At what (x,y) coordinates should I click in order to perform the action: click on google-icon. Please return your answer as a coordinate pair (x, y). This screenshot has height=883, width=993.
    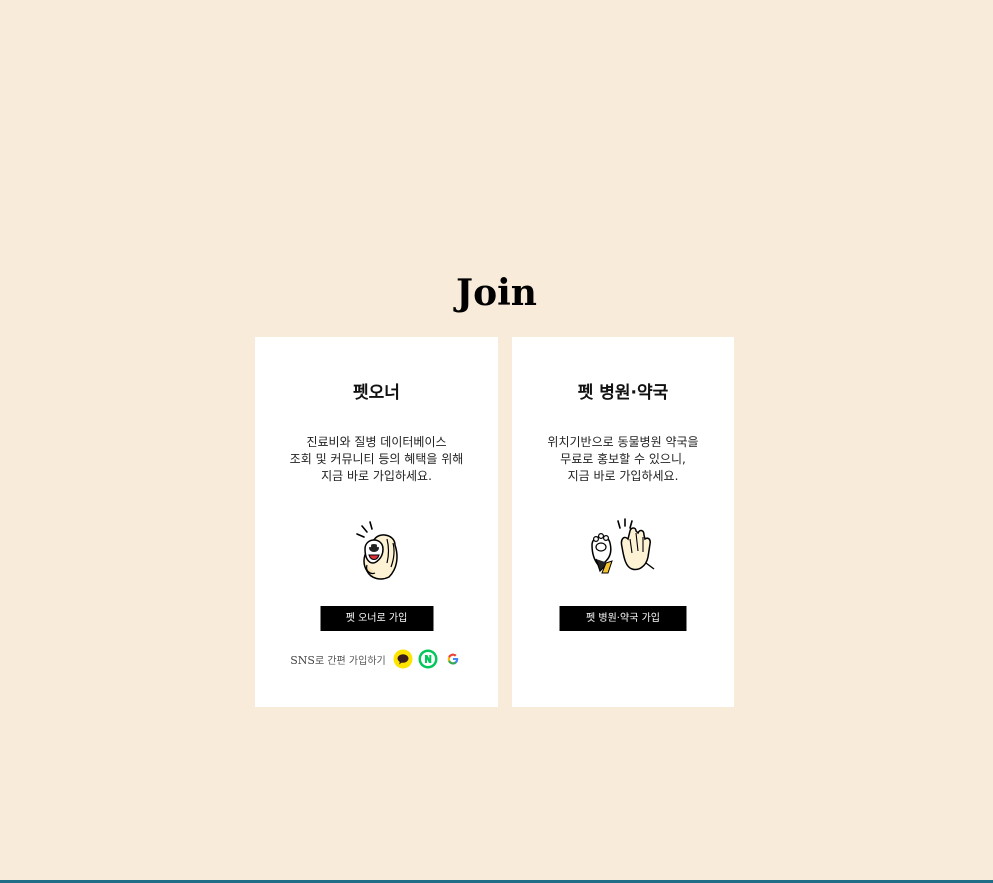
    Looking at the image, I should click on (453, 659).